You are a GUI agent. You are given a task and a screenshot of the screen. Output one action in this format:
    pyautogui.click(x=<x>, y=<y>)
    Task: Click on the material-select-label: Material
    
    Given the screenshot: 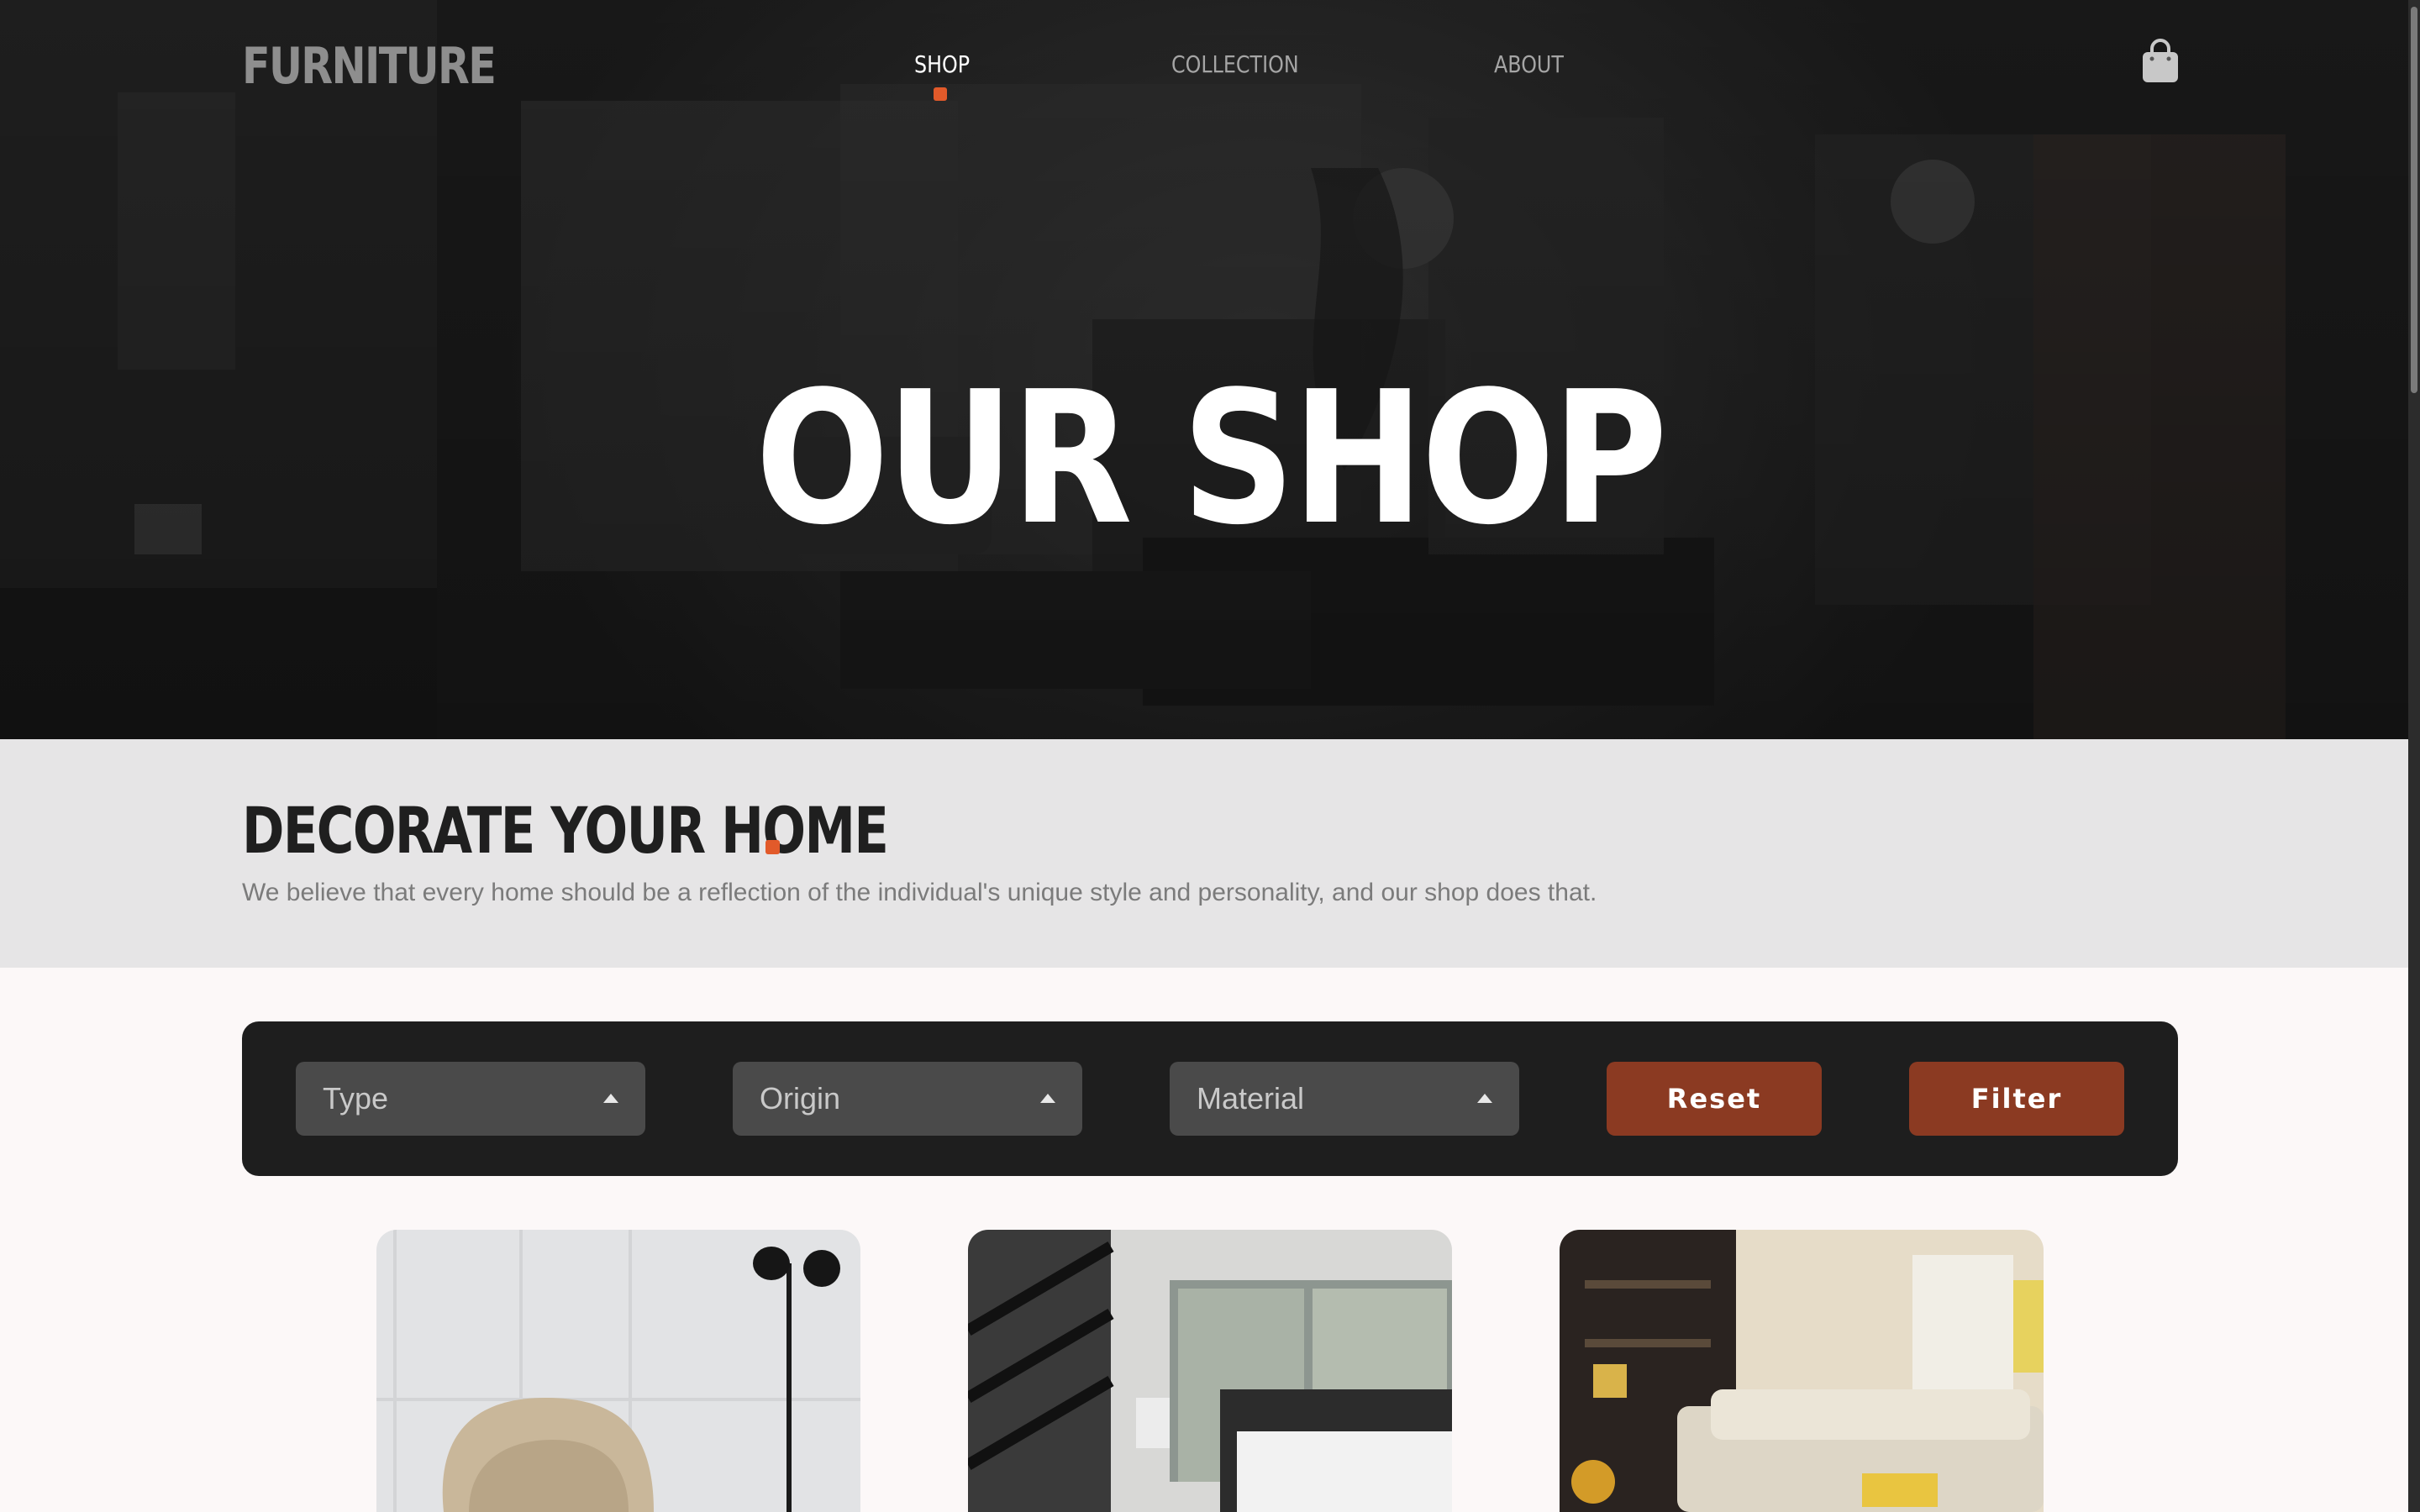 What is the action you would take?
    pyautogui.click(x=1251, y=1098)
    